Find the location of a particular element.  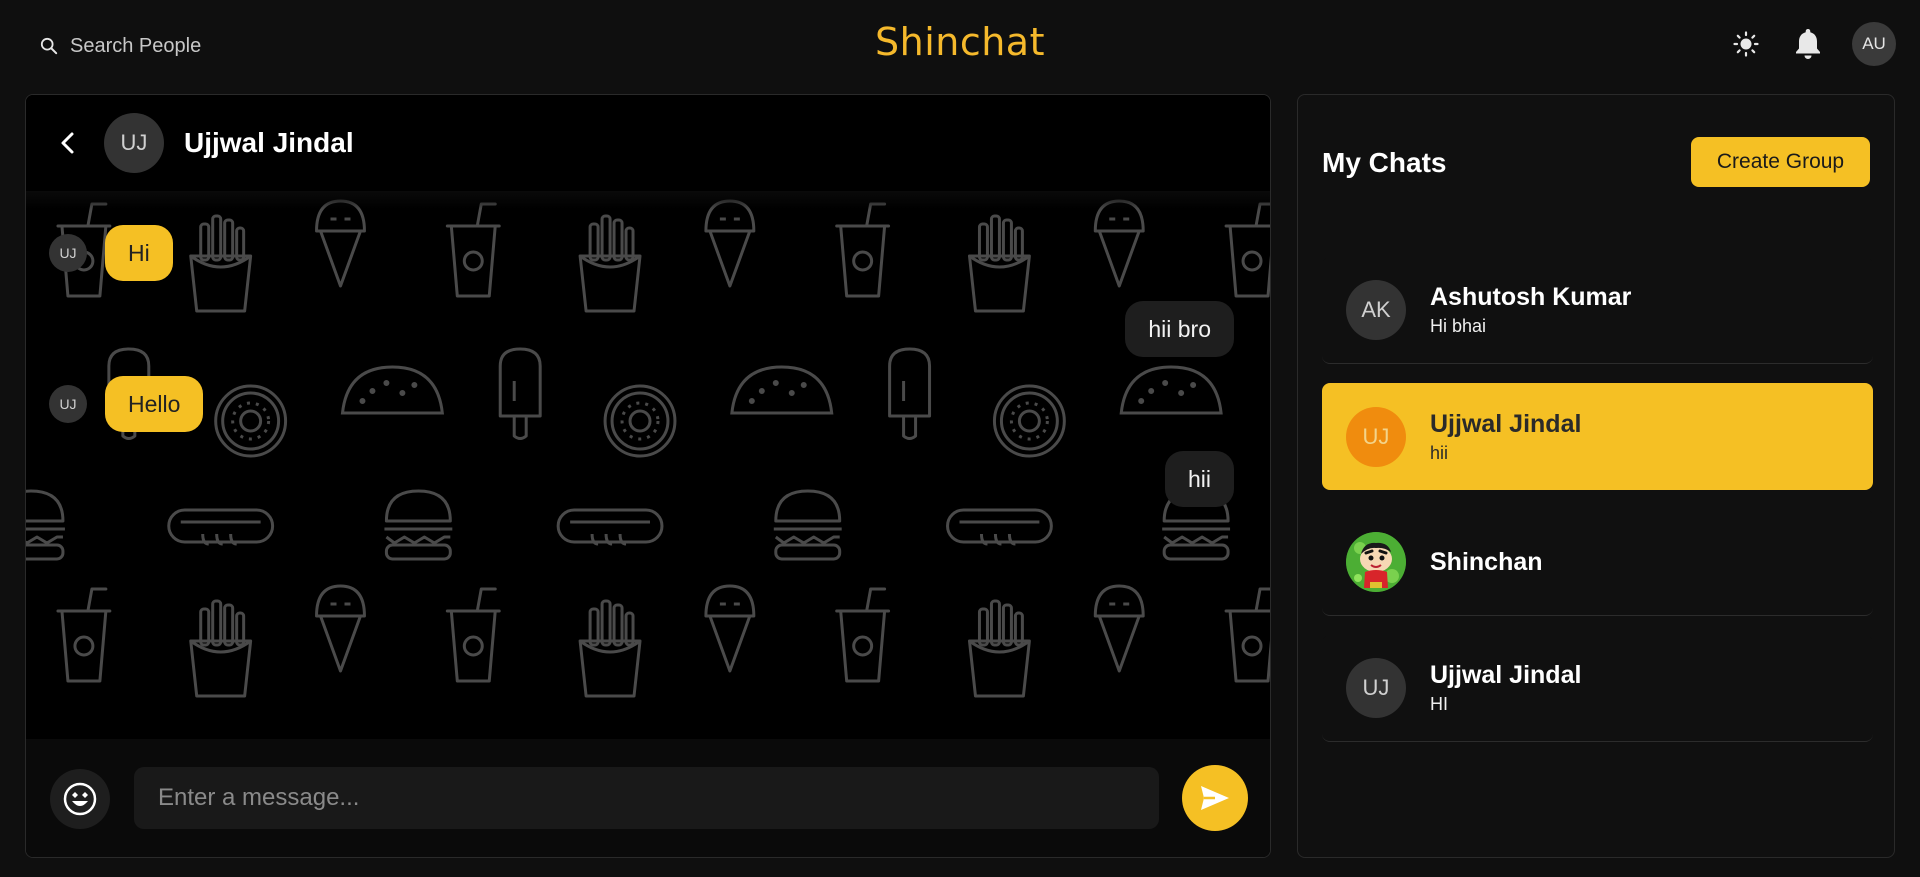

message-row: hii bro is located at coordinates (1179, 329).